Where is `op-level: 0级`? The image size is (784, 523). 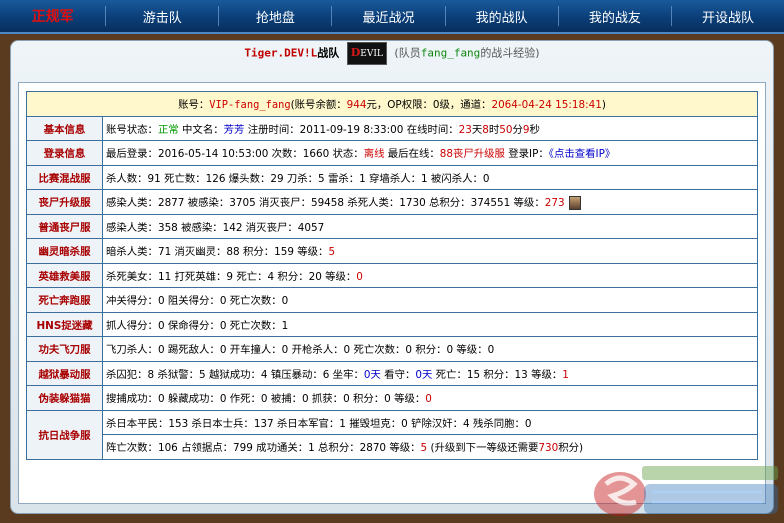 op-level: 0级 is located at coordinates (441, 105).